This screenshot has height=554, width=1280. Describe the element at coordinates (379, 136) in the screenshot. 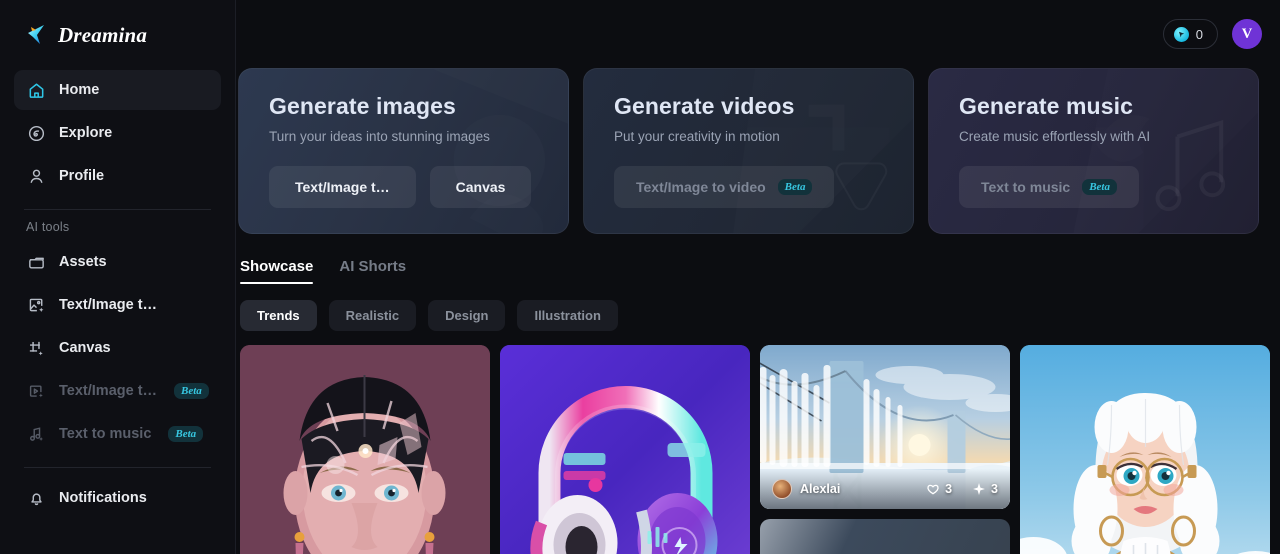

I see `hero-subtitle: Turn your ideas into stunning images` at that location.